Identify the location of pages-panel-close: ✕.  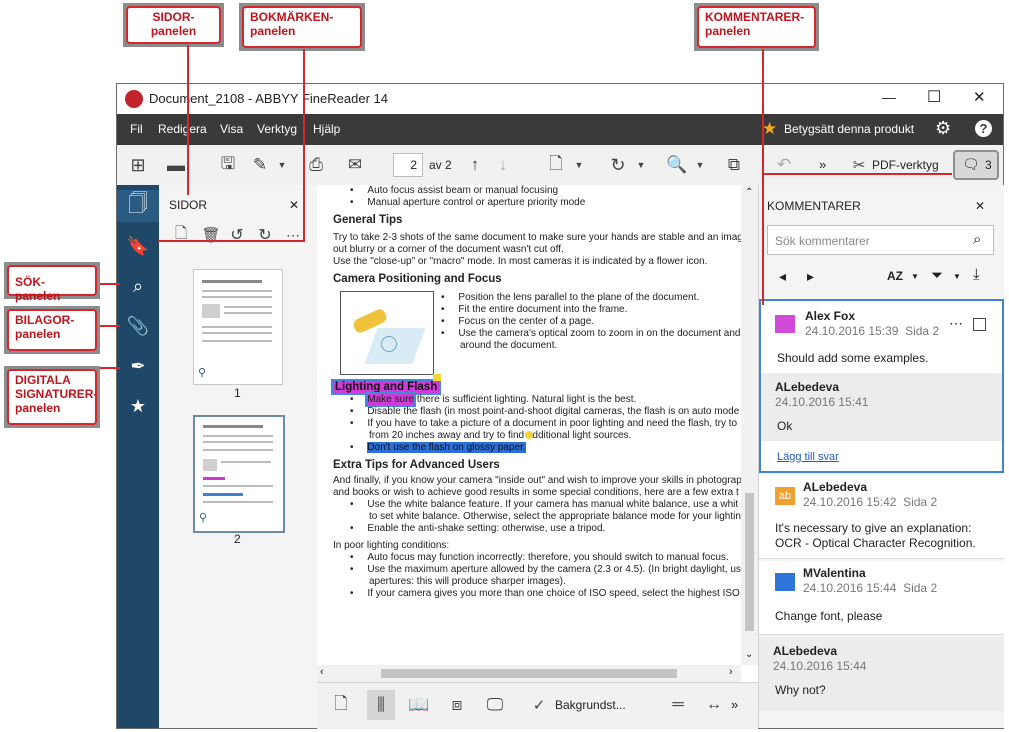
(294, 205).